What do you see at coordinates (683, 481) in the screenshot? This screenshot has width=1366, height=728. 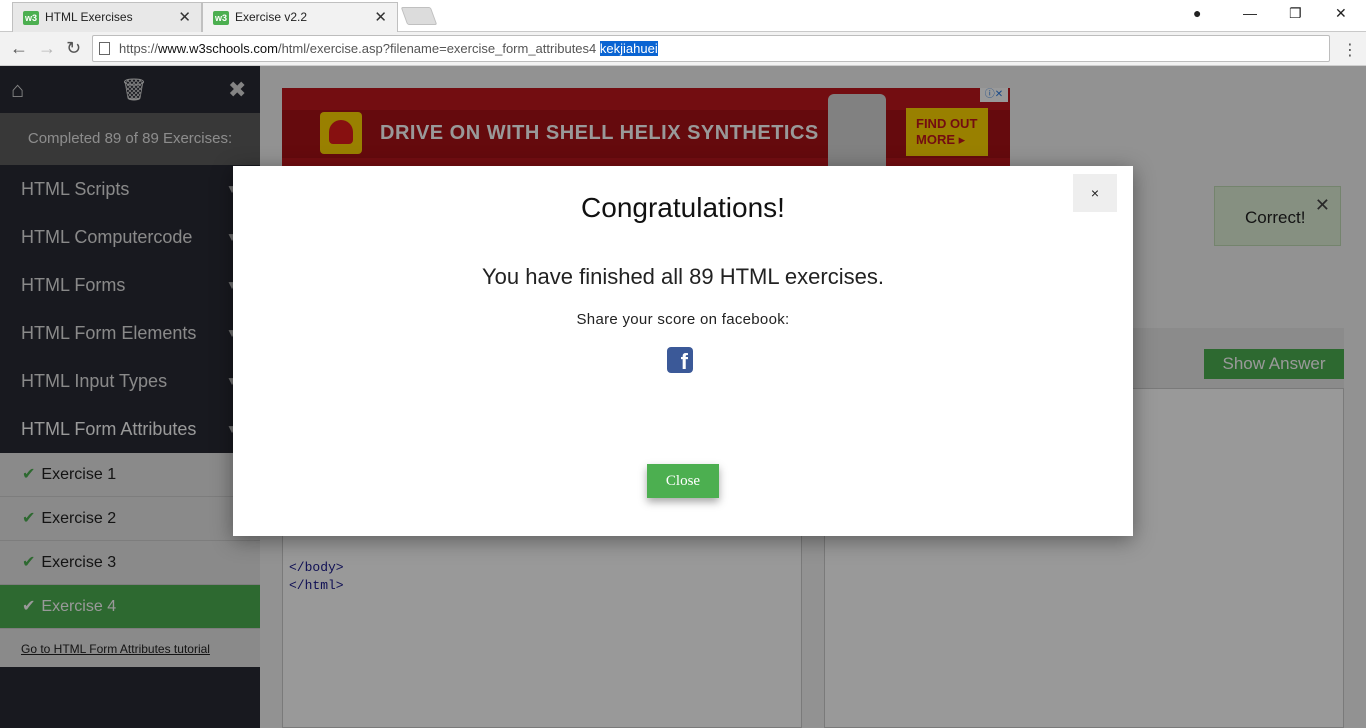 I see `close-button: Close` at bounding box center [683, 481].